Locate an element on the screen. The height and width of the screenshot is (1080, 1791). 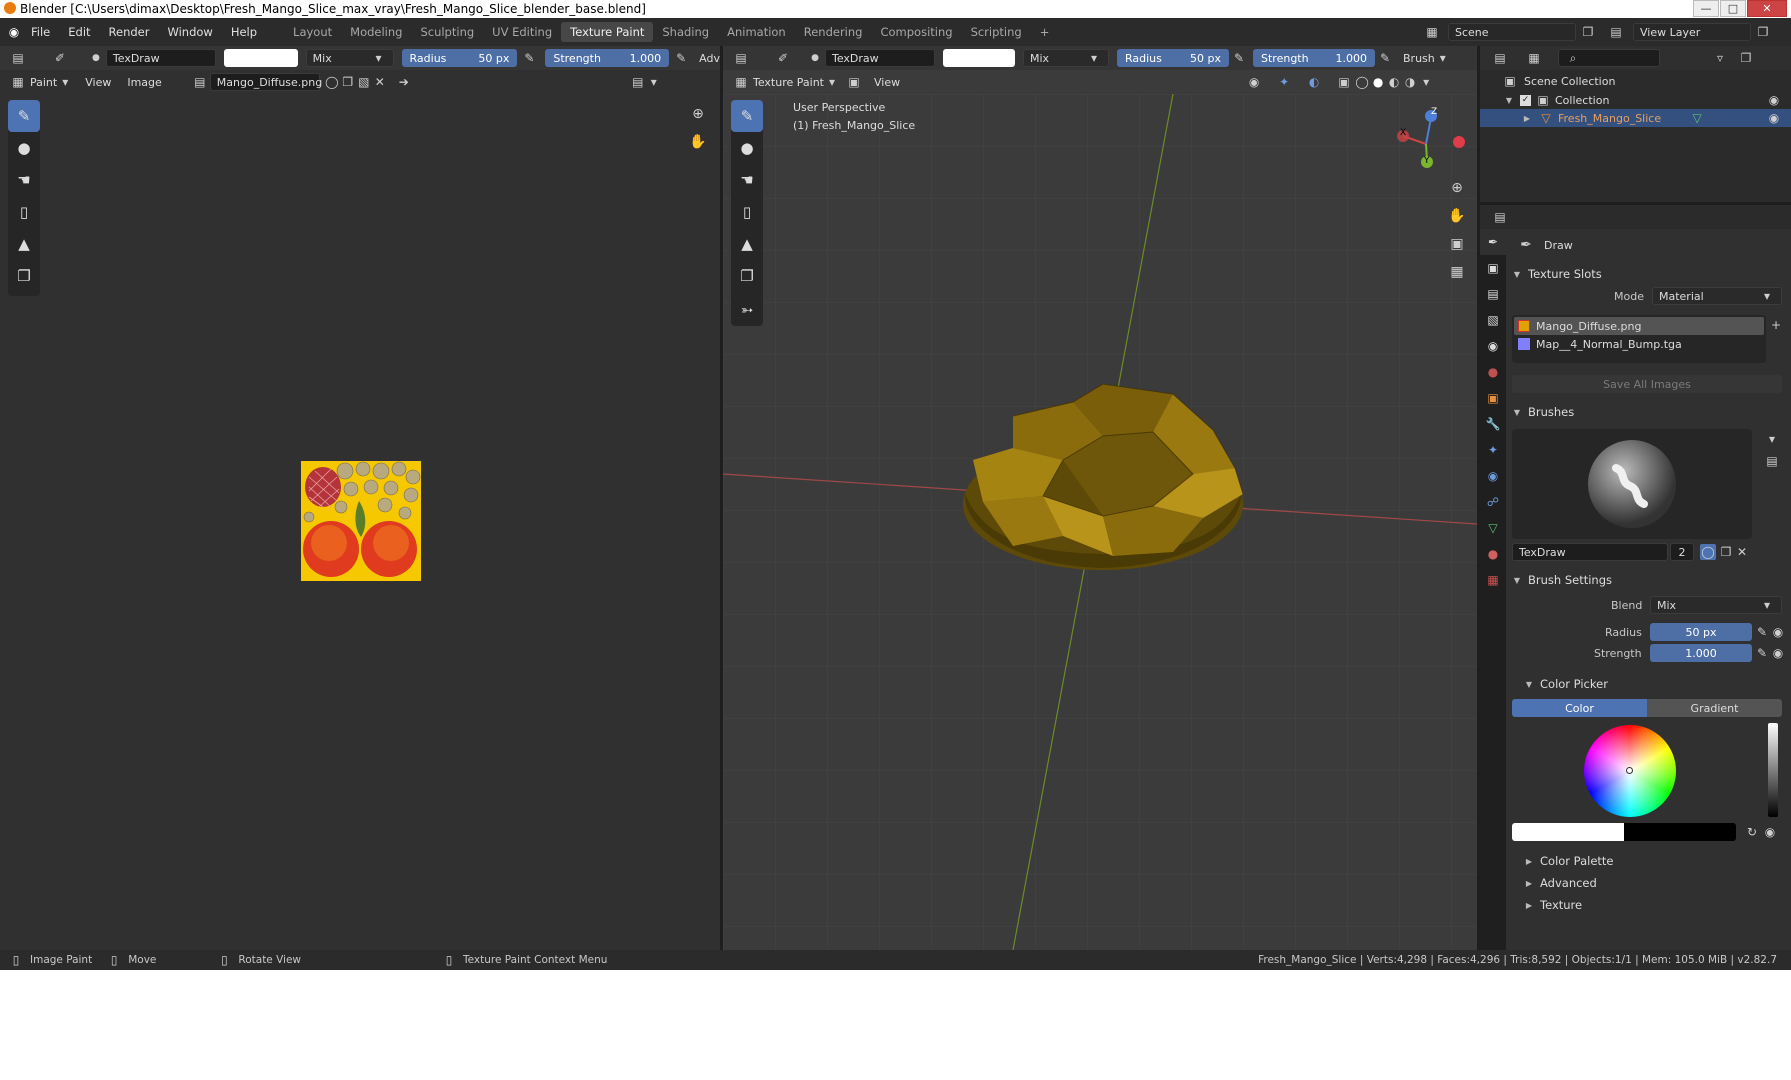
mango-slice-mesh is located at coordinates (1103, 476).